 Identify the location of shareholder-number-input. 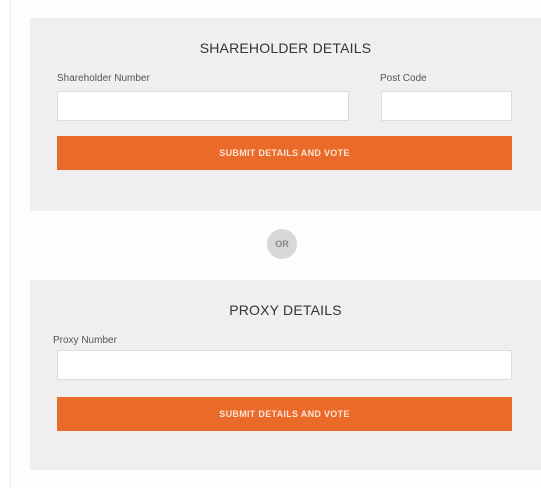
(203, 106).